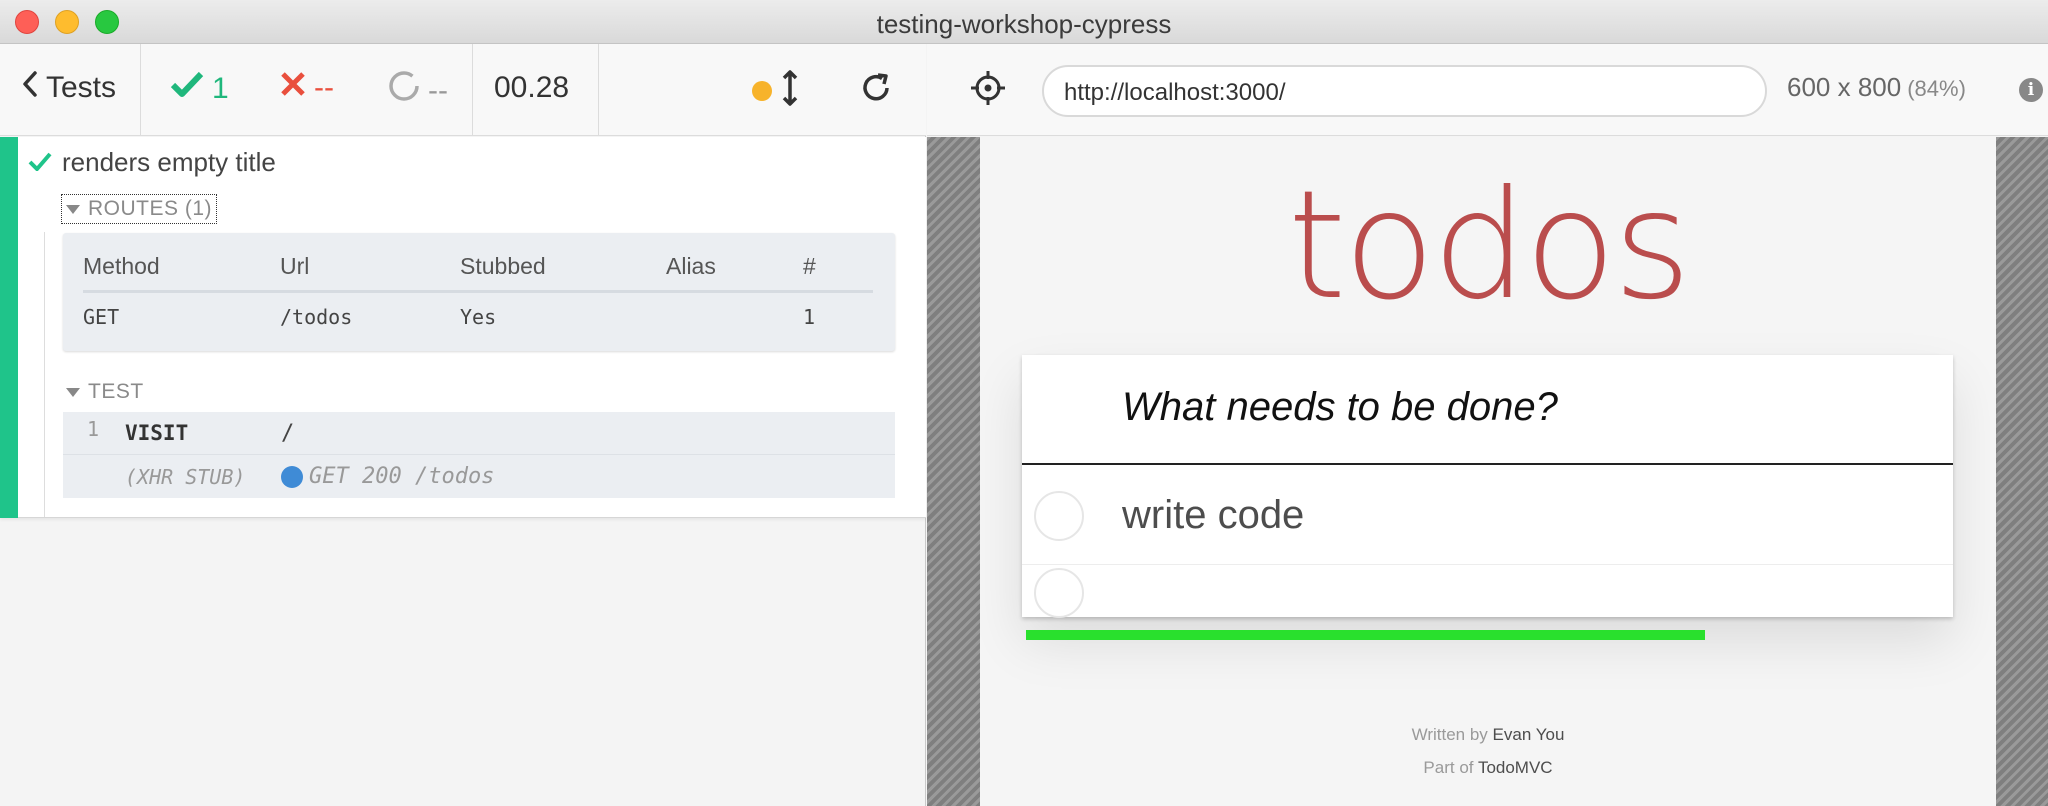 This screenshot has height=806, width=2048. What do you see at coordinates (44, 467) in the screenshot?
I see `indent-guide` at bounding box center [44, 467].